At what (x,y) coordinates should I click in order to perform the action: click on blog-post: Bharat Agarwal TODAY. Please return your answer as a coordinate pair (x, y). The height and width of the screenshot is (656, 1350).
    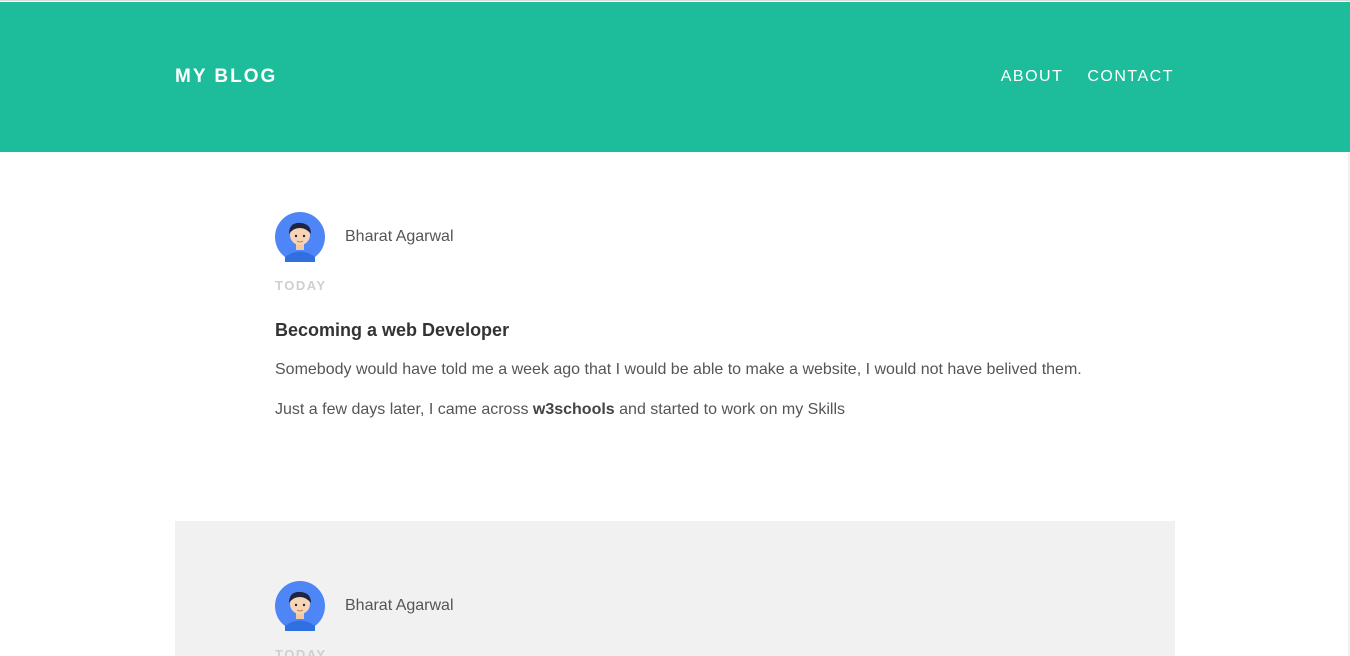
    Looking at the image, I should click on (685, 618).